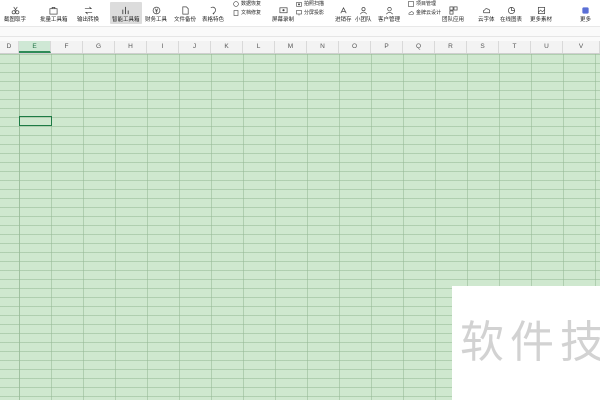 Image resolution: width=600 pixels, height=400 pixels. I want to click on more-material-icon, so click(541, 10).